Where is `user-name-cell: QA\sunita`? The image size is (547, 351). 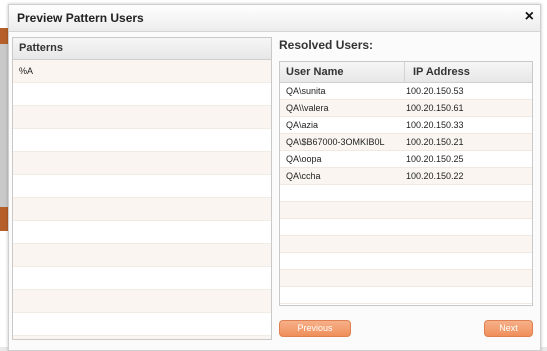
user-name-cell: QA\sunita is located at coordinates (306, 91).